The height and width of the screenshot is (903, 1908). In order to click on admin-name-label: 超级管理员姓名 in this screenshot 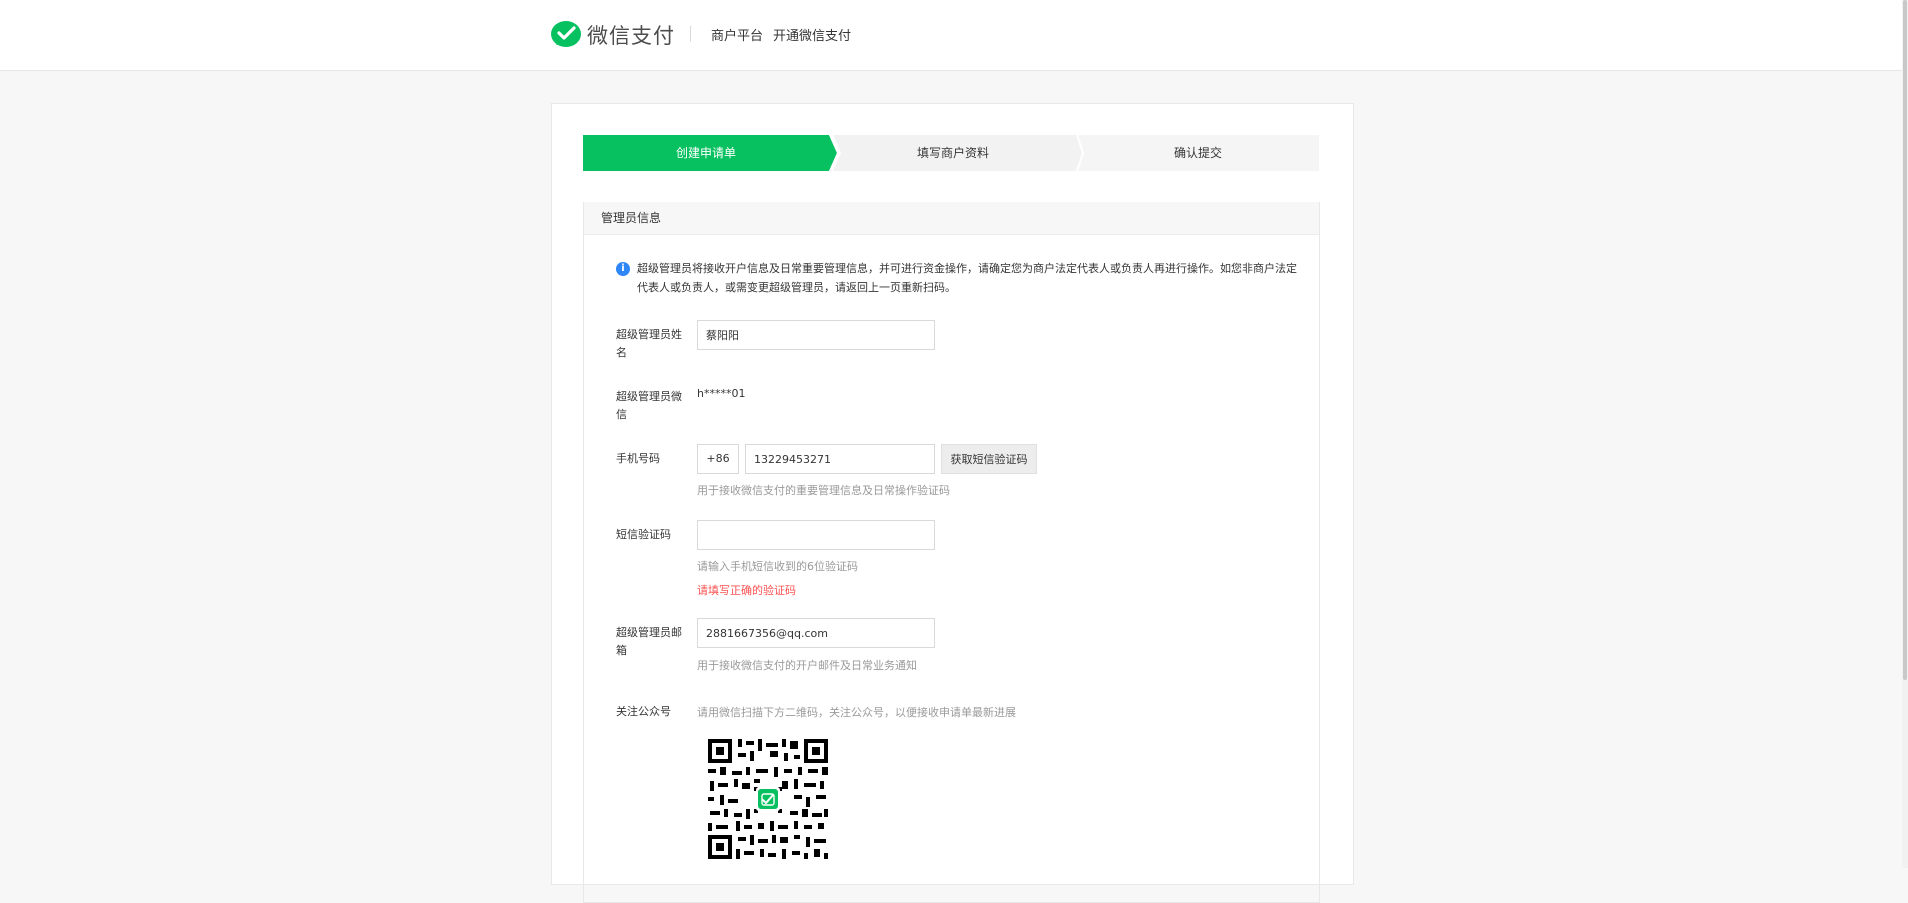, I will do `click(649, 343)`.